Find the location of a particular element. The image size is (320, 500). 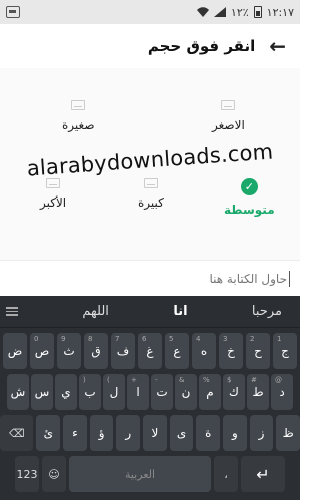

letter-key: @ د is located at coordinates (282, 392).